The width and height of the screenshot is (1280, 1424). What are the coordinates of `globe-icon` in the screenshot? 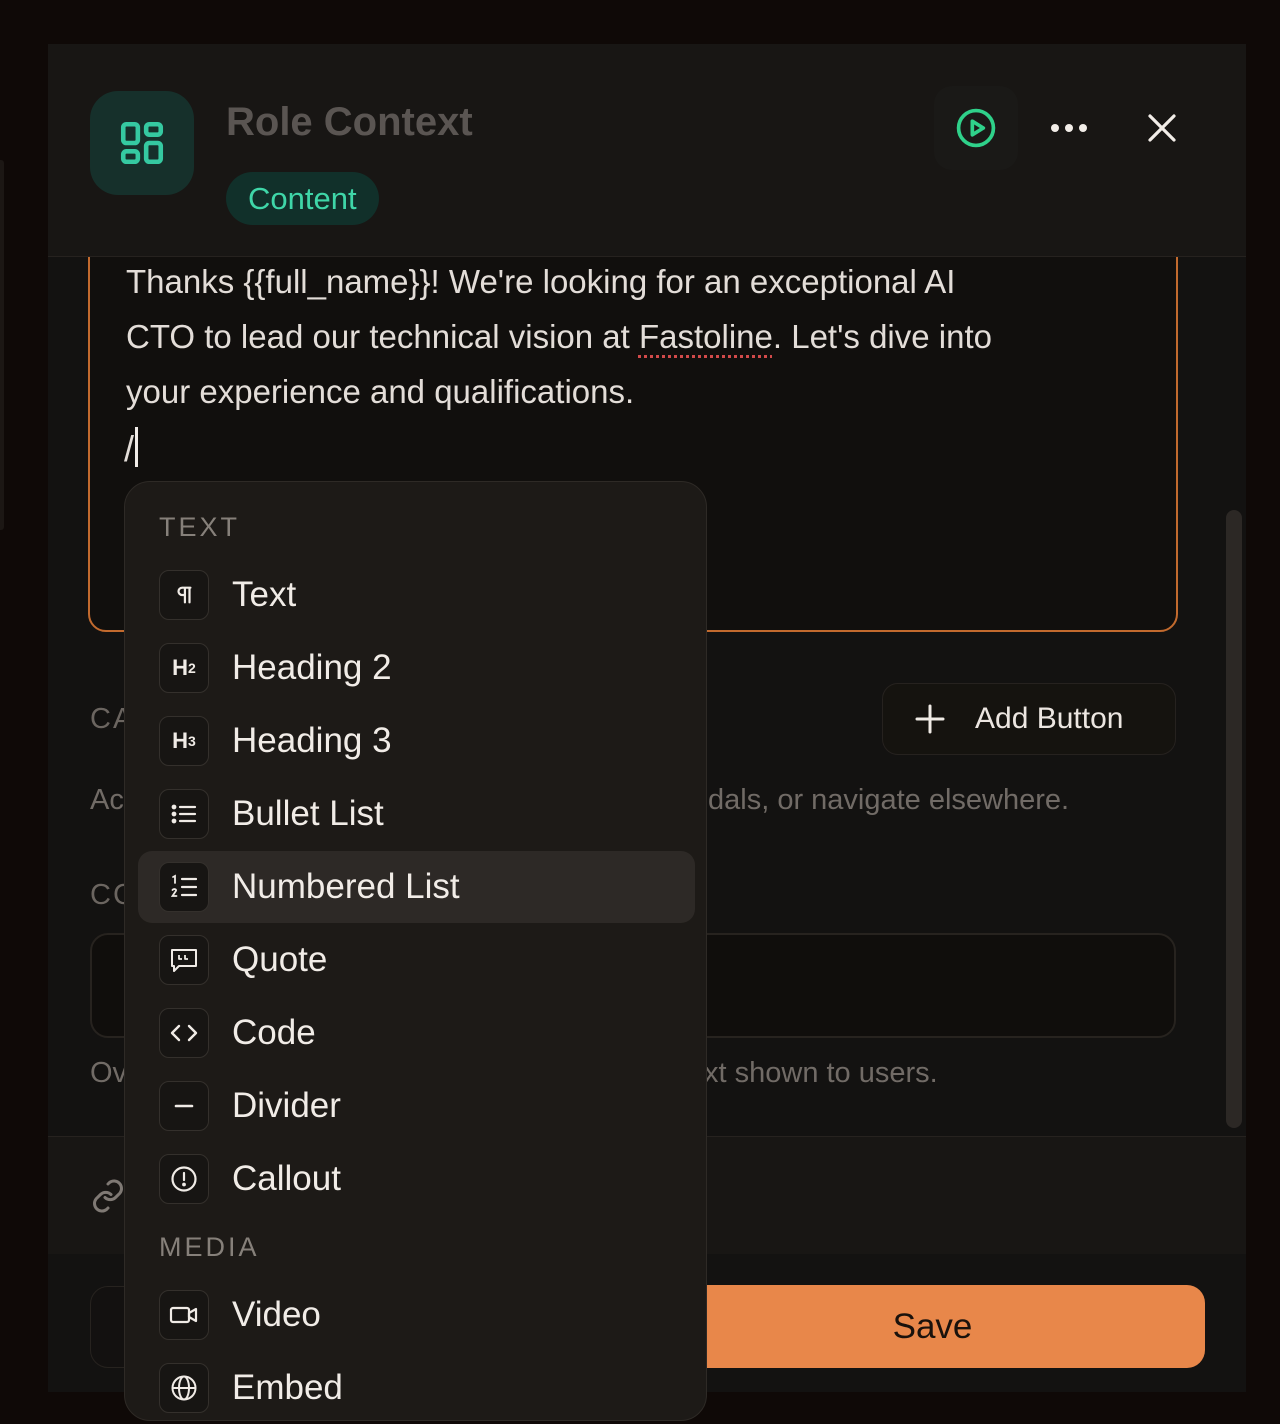 It's located at (184, 1388).